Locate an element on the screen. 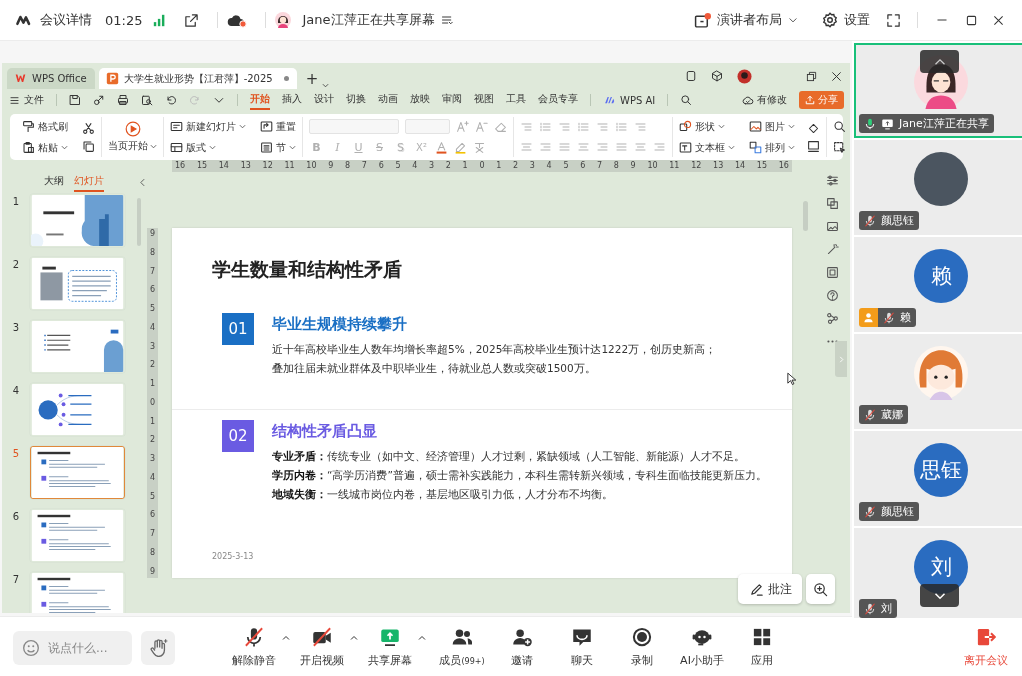 This screenshot has width=1022, height=676. ribbon-tab: 工具 is located at coordinates (516, 100).